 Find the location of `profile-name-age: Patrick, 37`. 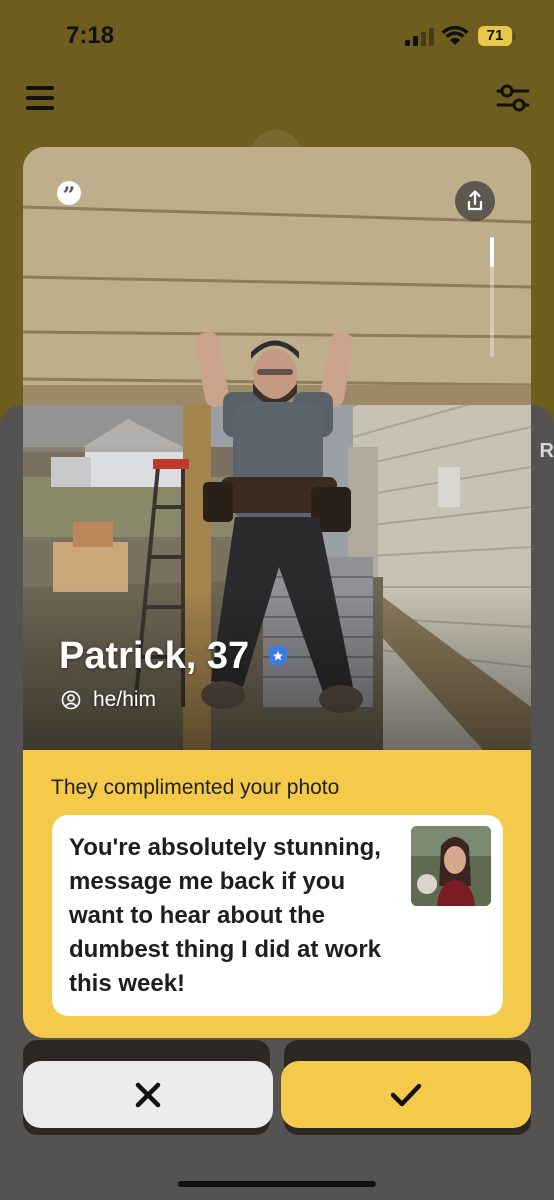

profile-name-age: Patrick, 37 is located at coordinates (154, 656).